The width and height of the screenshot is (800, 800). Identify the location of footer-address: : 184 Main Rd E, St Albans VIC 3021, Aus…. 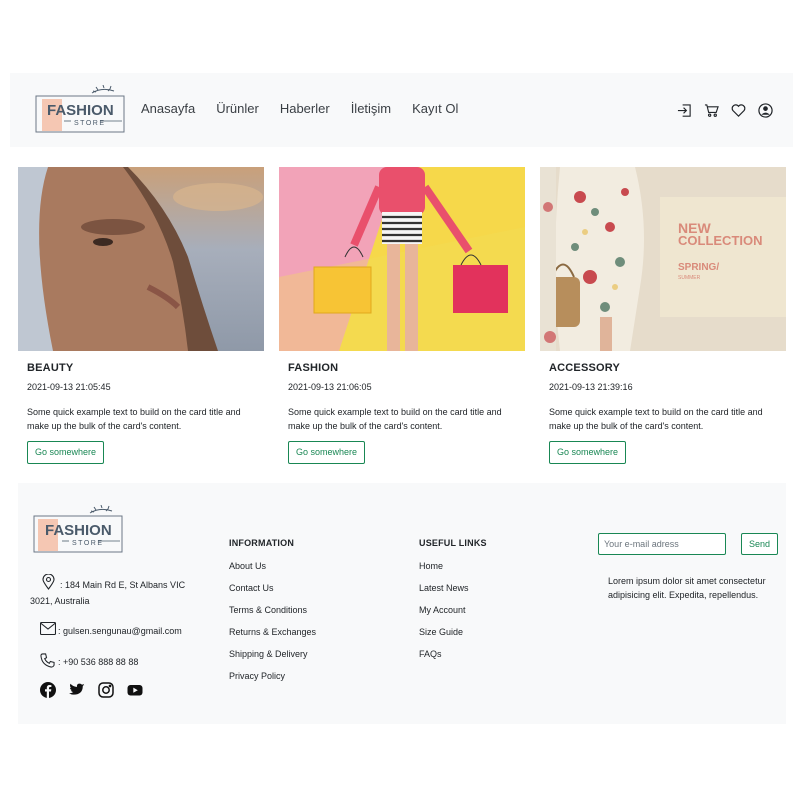
(108, 593).